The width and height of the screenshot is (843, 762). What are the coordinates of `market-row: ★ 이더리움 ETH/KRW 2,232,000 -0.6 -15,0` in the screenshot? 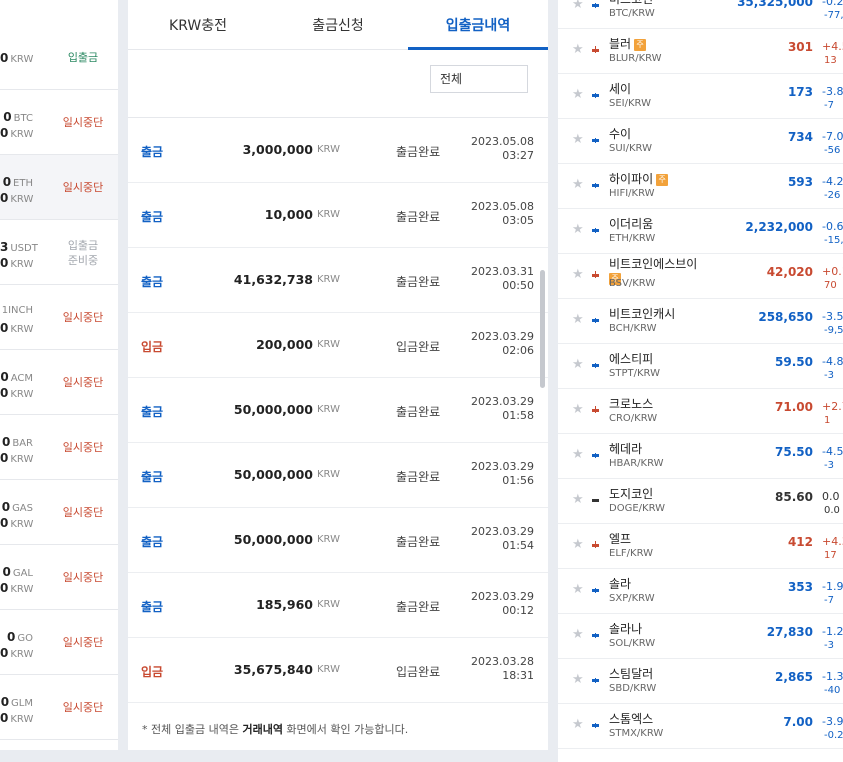 It's located at (700, 231).